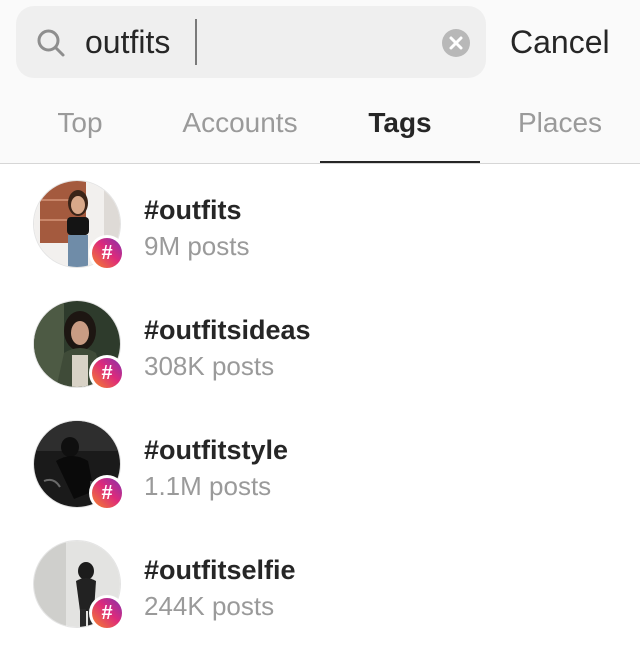  Describe the element at coordinates (193, 210) in the screenshot. I see `tag-name: #outfits` at that location.